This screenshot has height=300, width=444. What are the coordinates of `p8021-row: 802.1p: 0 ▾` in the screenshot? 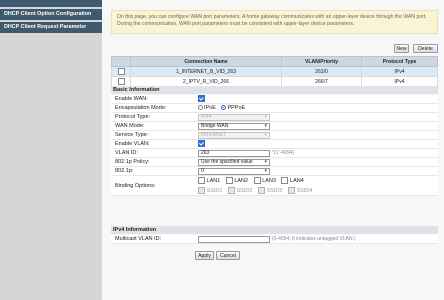 It's located at (274, 171).